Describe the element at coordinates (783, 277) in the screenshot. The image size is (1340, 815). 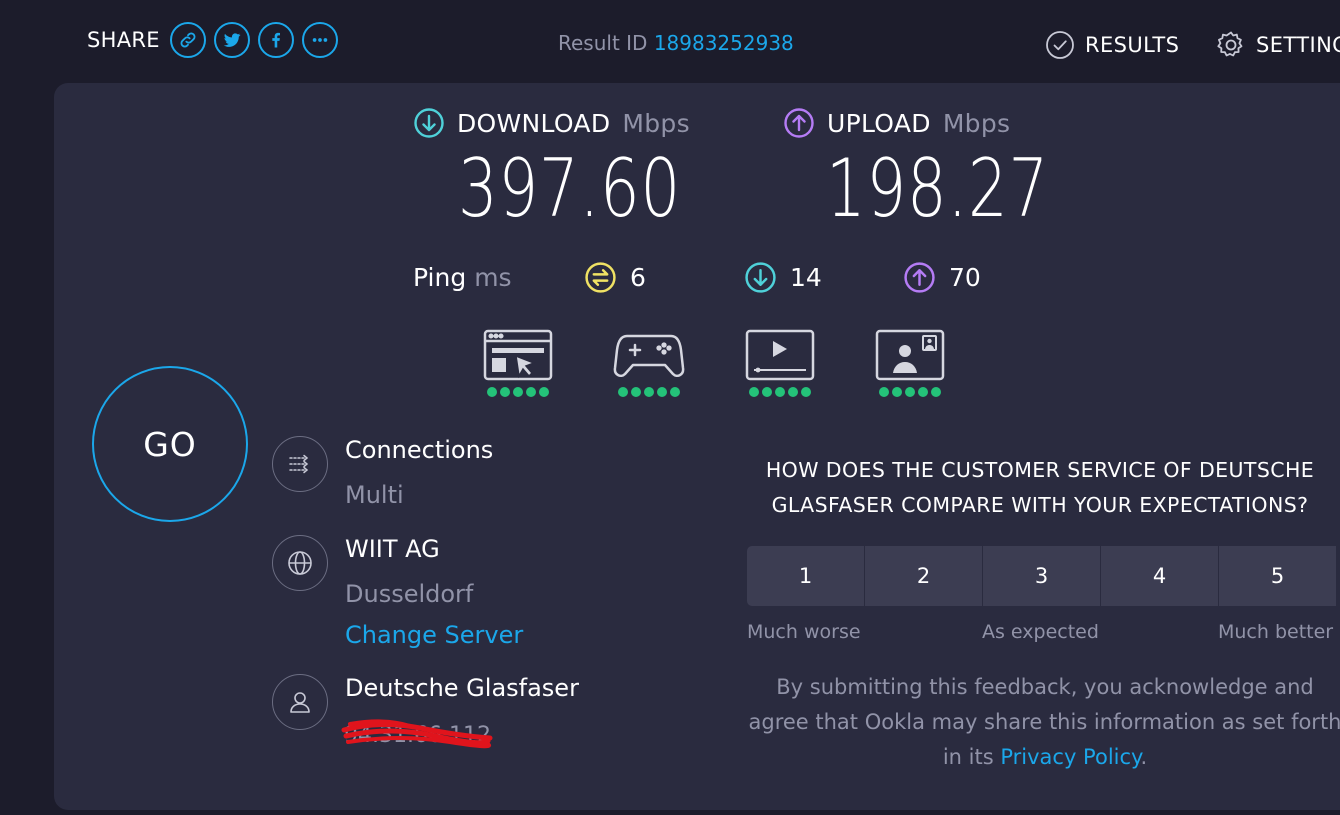
I see `ping-download: 14` at that location.